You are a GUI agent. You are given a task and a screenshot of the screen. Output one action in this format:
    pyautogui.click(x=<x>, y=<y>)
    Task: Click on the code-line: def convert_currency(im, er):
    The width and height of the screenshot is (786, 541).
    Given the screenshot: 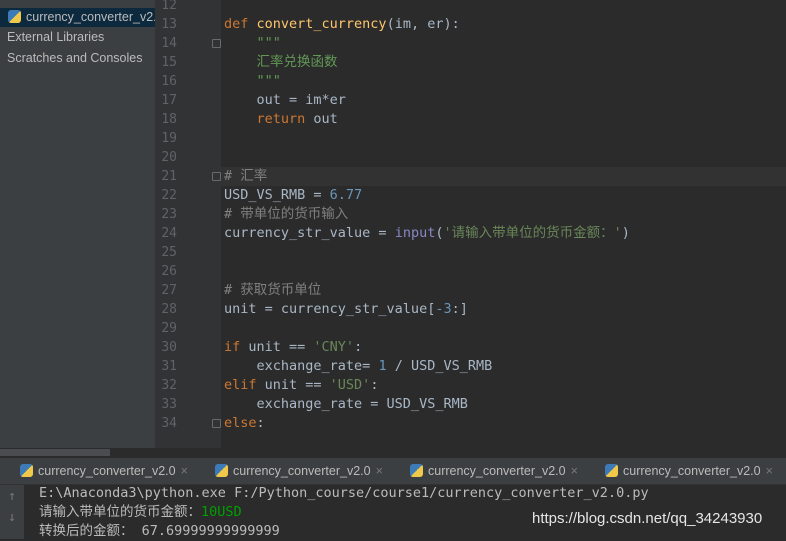 What is the action you would take?
    pyautogui.click(x=342, y=24)
    